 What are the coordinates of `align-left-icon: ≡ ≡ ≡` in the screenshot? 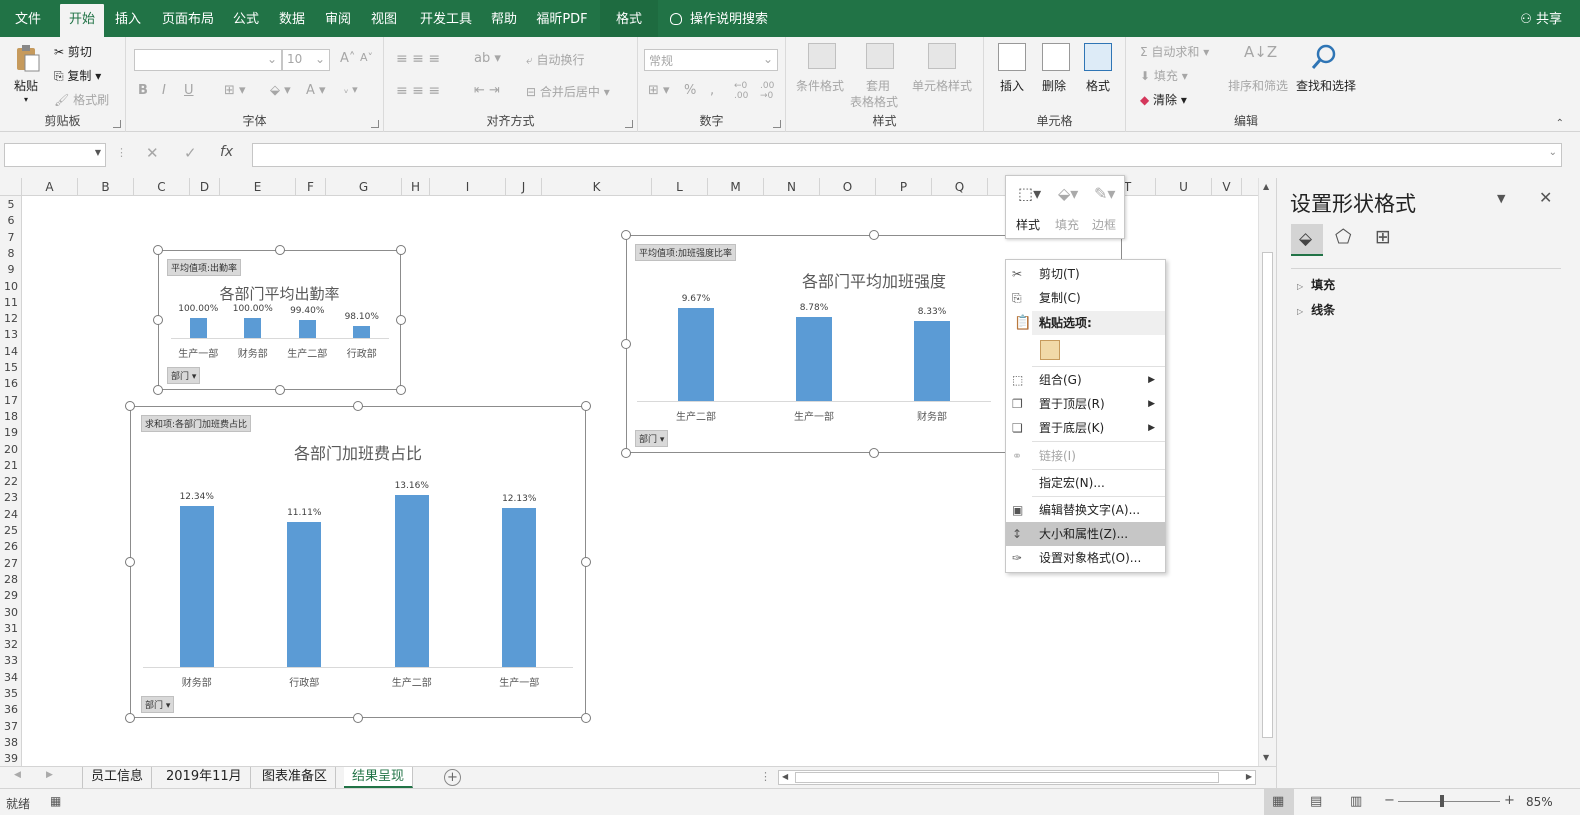 It's located at (418, 91).